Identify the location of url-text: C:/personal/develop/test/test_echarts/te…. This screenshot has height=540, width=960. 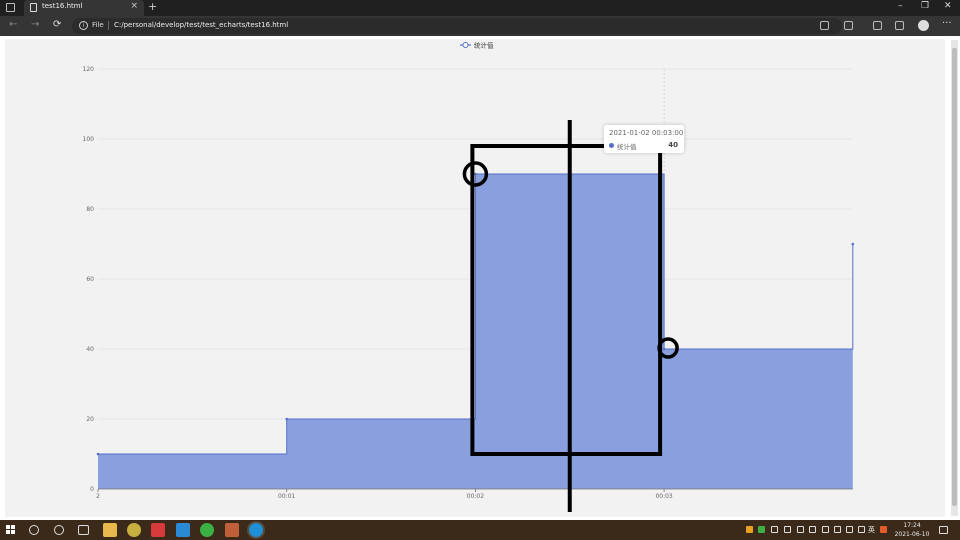
(201, 25).